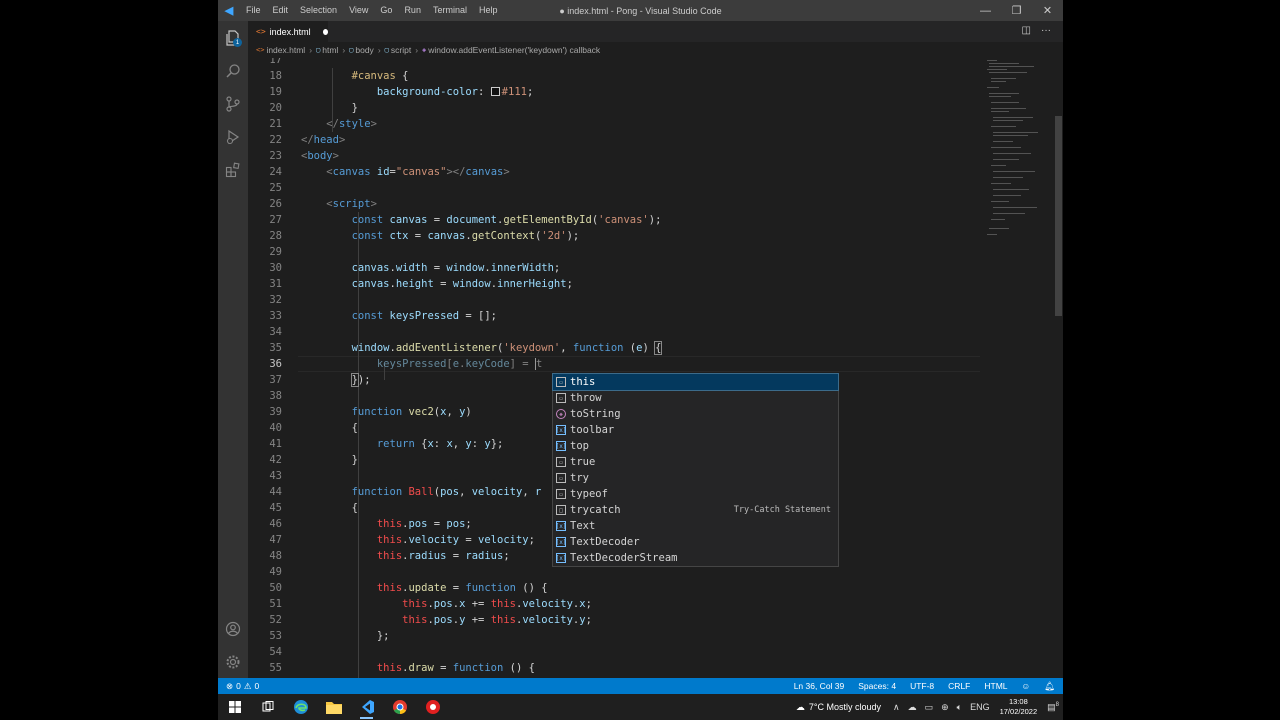 This screenshot has width=1280, height=720. I want to click on suggestion-label: true, so click(583, 462).